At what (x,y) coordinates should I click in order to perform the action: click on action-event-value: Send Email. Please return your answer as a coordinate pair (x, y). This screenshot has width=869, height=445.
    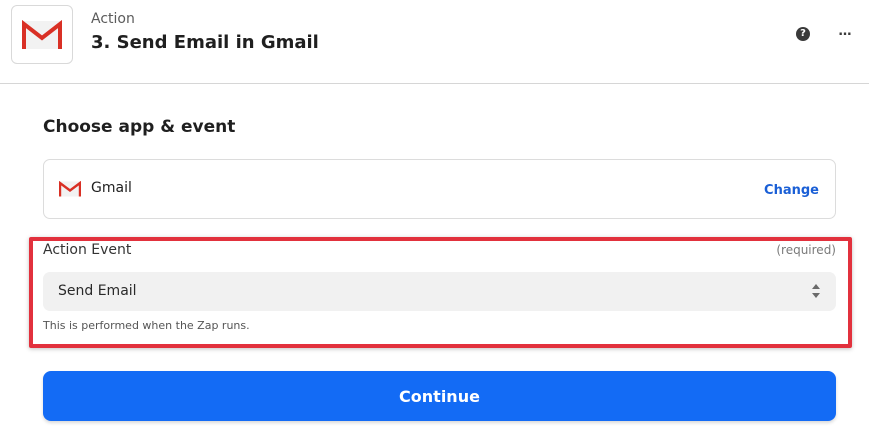
    Looking at the image, I should click on (97, 291).